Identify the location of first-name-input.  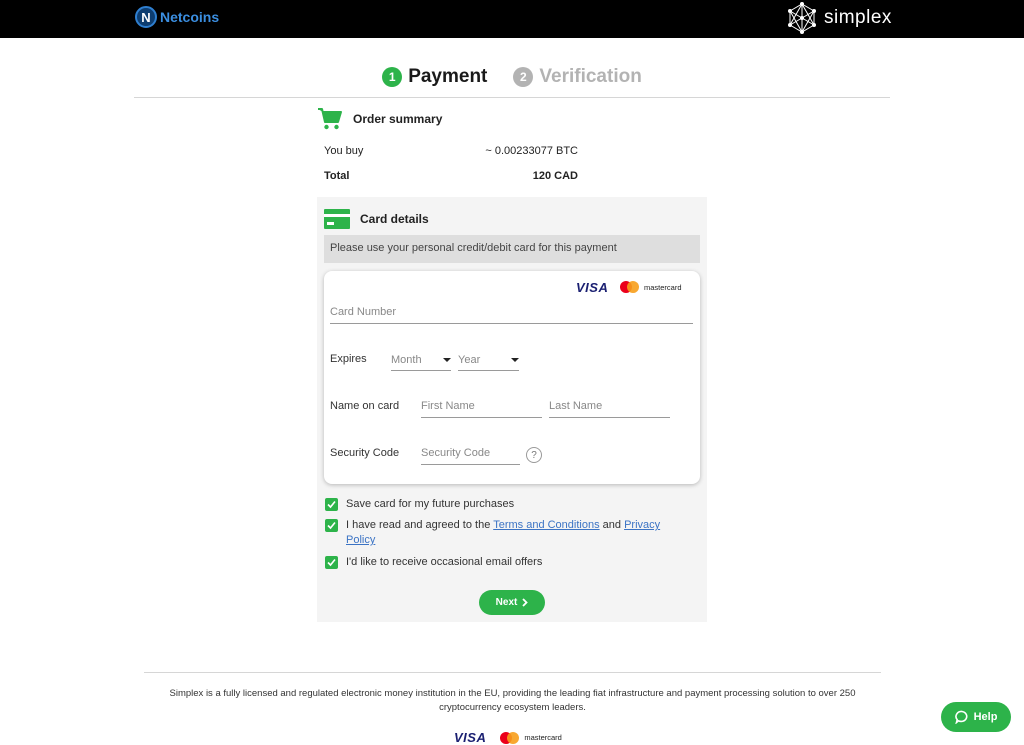
(481, 406).